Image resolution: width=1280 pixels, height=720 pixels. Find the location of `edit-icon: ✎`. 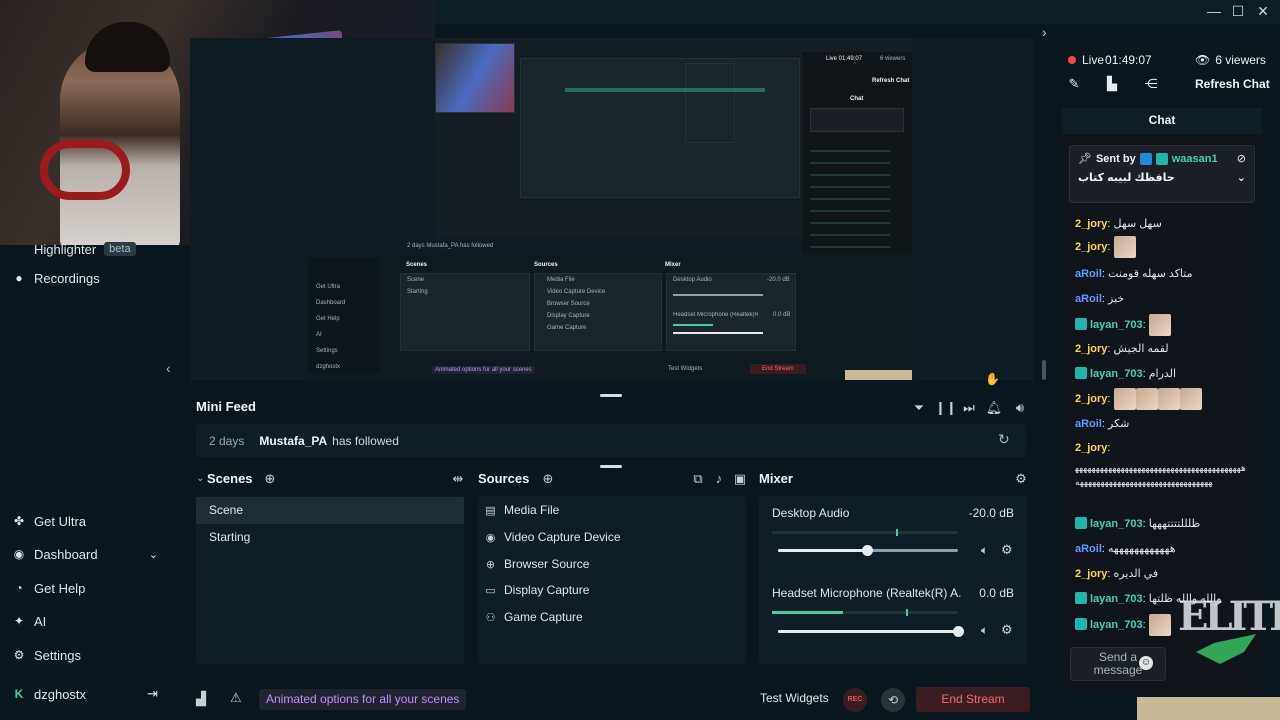

edit-icon: ✎ is located at coordinates (1074, 84).